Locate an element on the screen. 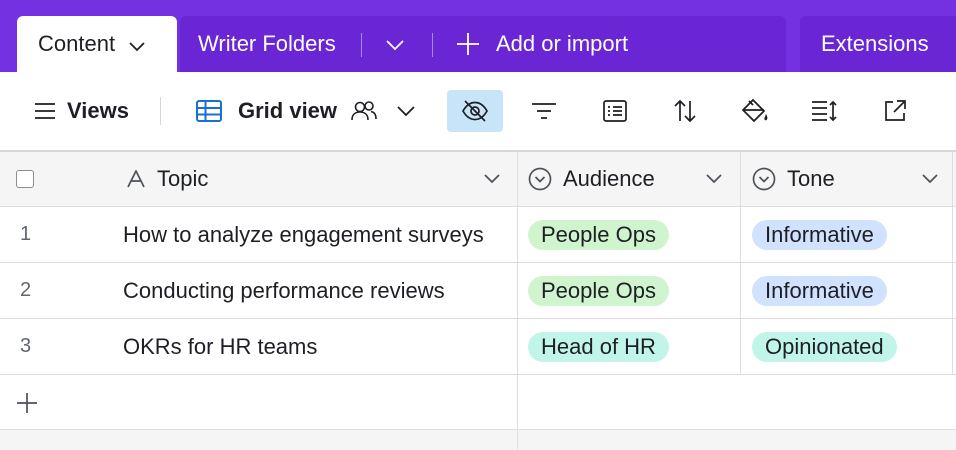 This screenshot has width=956, height=450. filter-icon is located at coordinates (544, 111).